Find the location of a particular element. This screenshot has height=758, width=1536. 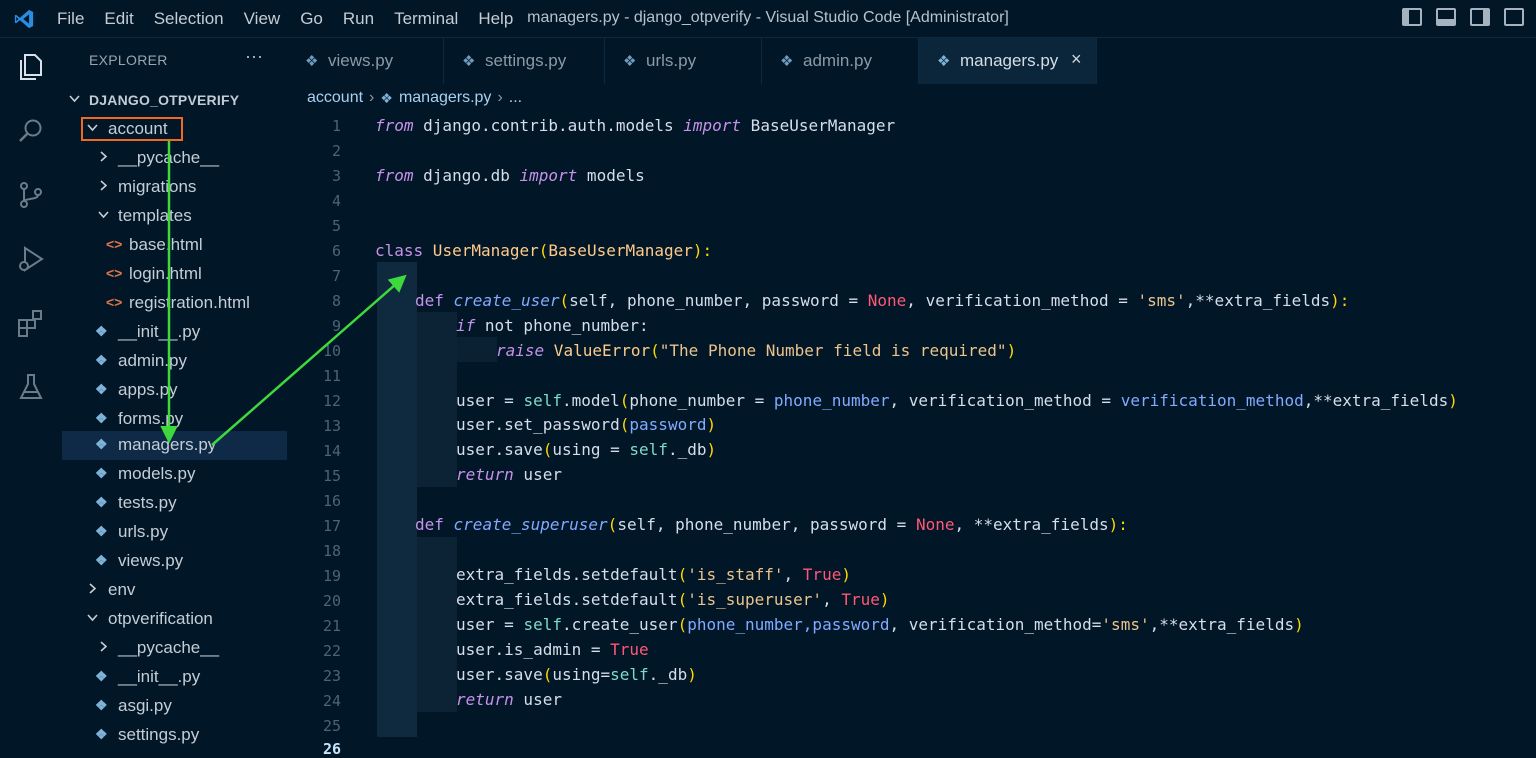

tree-item-managers-py: ❖ managers.py is located at coordinates (174, 445).